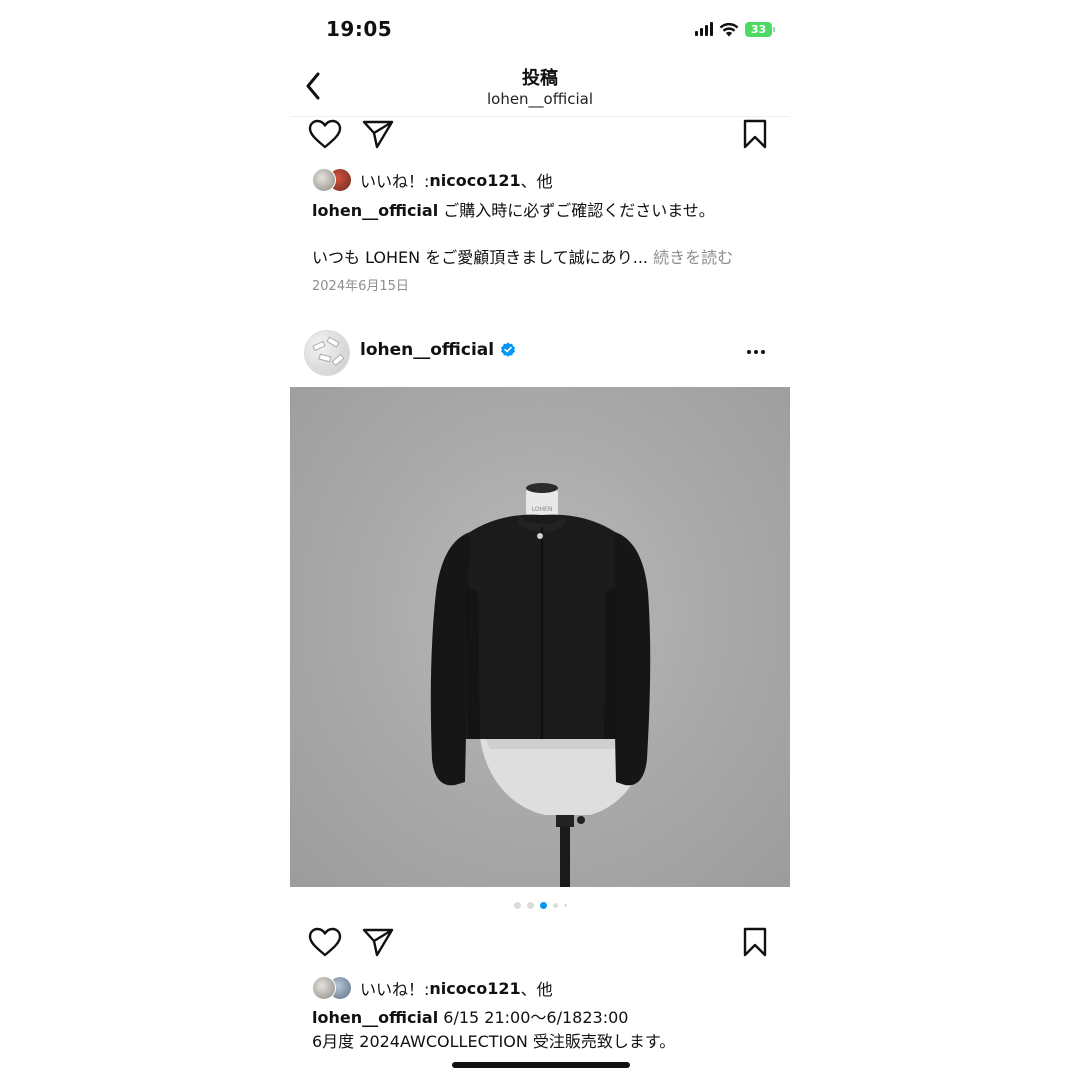 The image size is (1080, 1080). I want to click on post2-username-row: lohen__official, so click(438, 350).